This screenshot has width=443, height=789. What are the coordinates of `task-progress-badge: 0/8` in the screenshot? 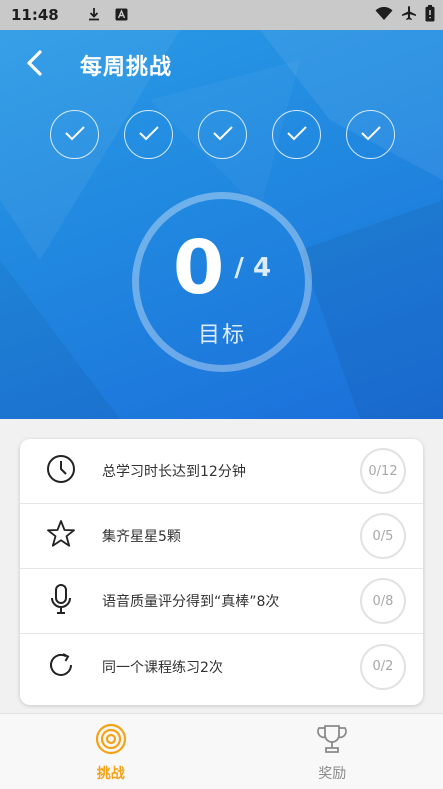 It's located at (383, 601).